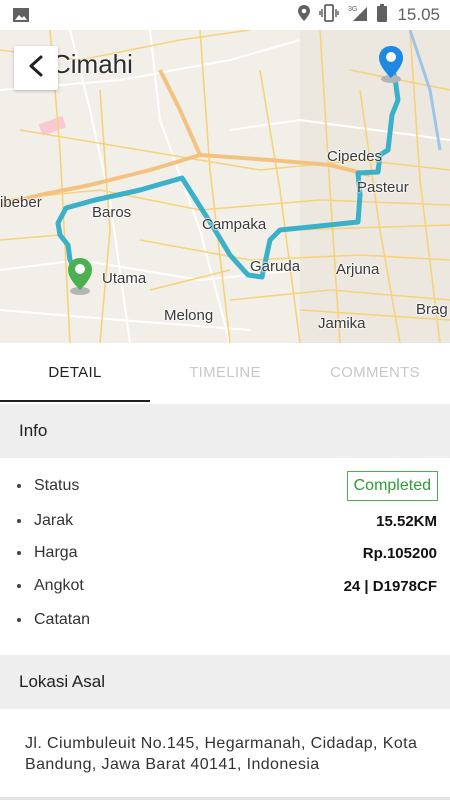  I want to click on location-icon, so click(304, 15).